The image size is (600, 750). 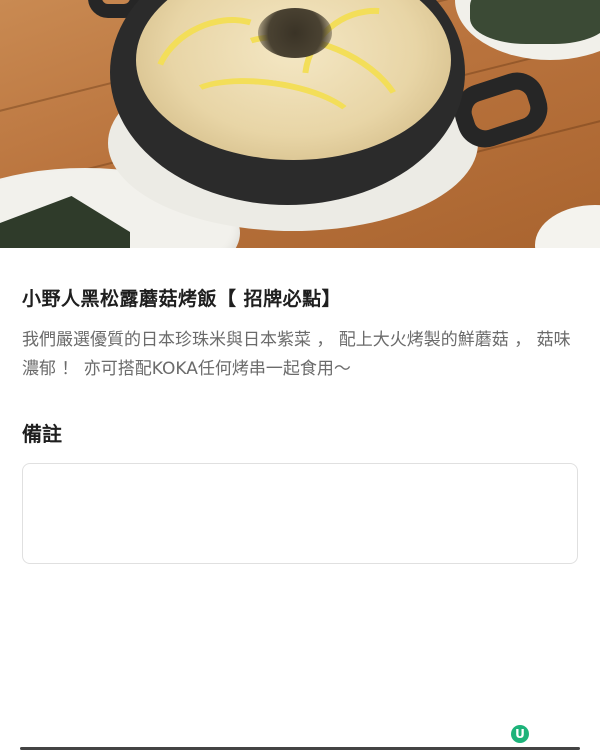 What do you see at coordinates (295, 33) in the screenshot?
I see `truffle-topping` at bounding box center [295, 33].